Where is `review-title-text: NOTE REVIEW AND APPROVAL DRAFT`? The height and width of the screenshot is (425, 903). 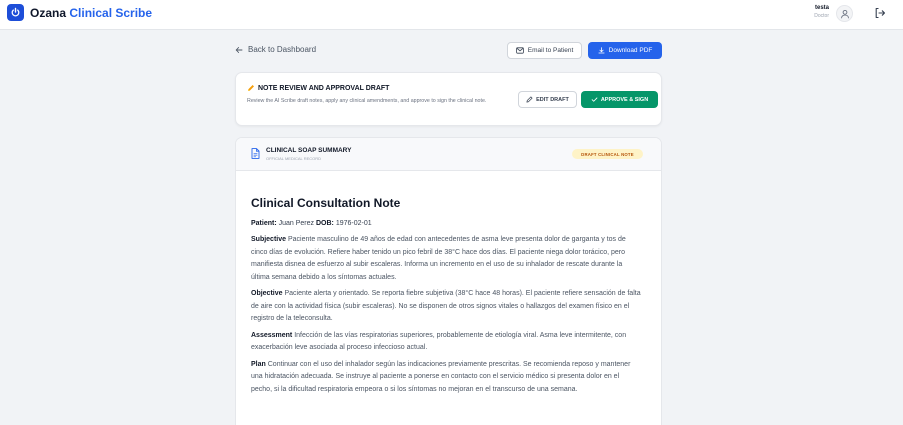
review-title-text: NOTE REVIEW AND APPROVAL DRAFT is located at coordinates (324, 88).